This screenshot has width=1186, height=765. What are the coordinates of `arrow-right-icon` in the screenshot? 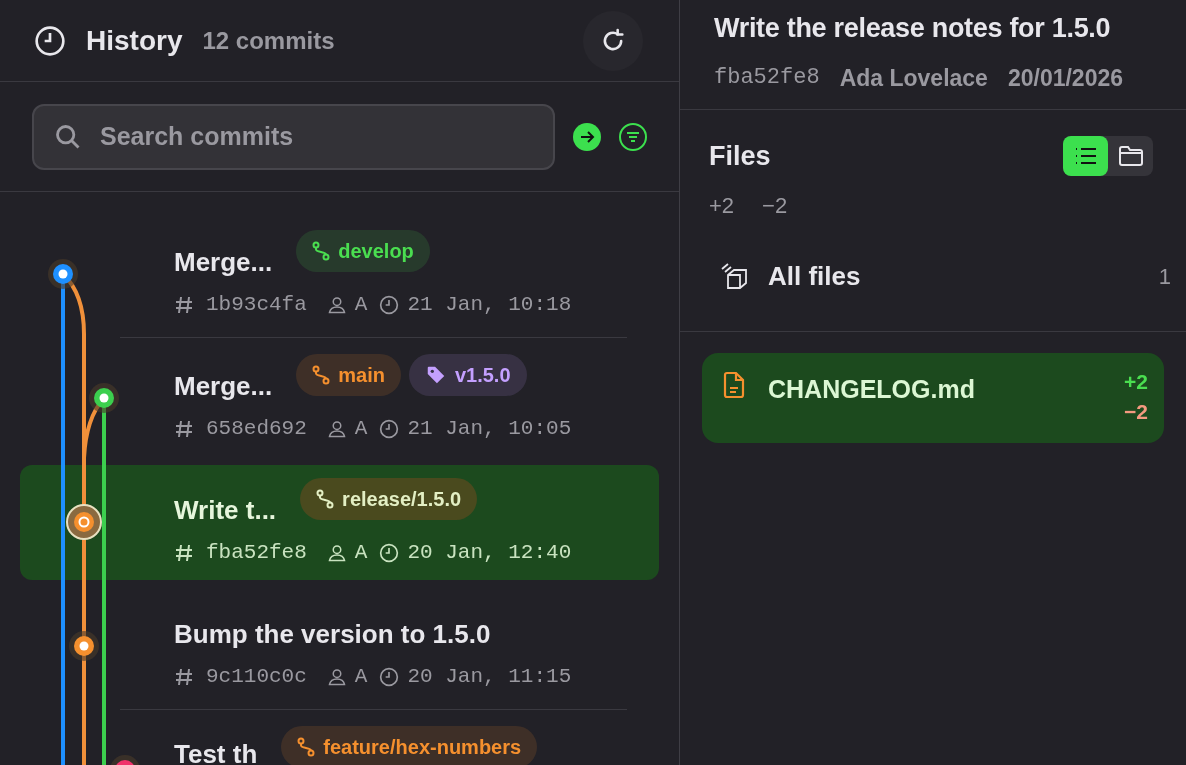 It's located at (587, 136).